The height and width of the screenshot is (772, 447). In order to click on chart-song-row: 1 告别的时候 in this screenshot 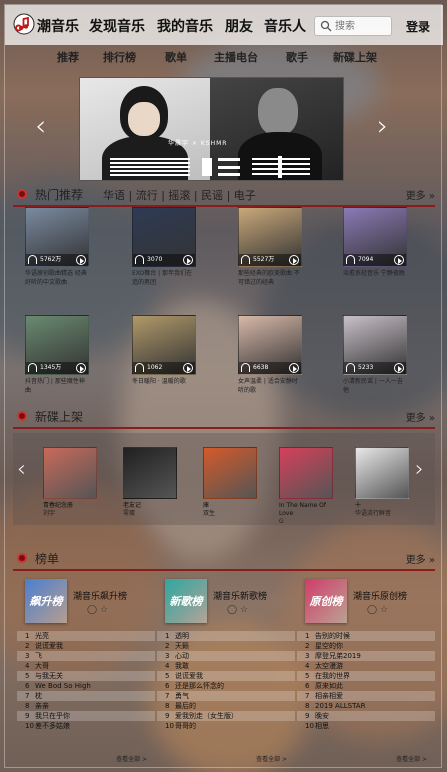, I will do `click(366, 636)`.